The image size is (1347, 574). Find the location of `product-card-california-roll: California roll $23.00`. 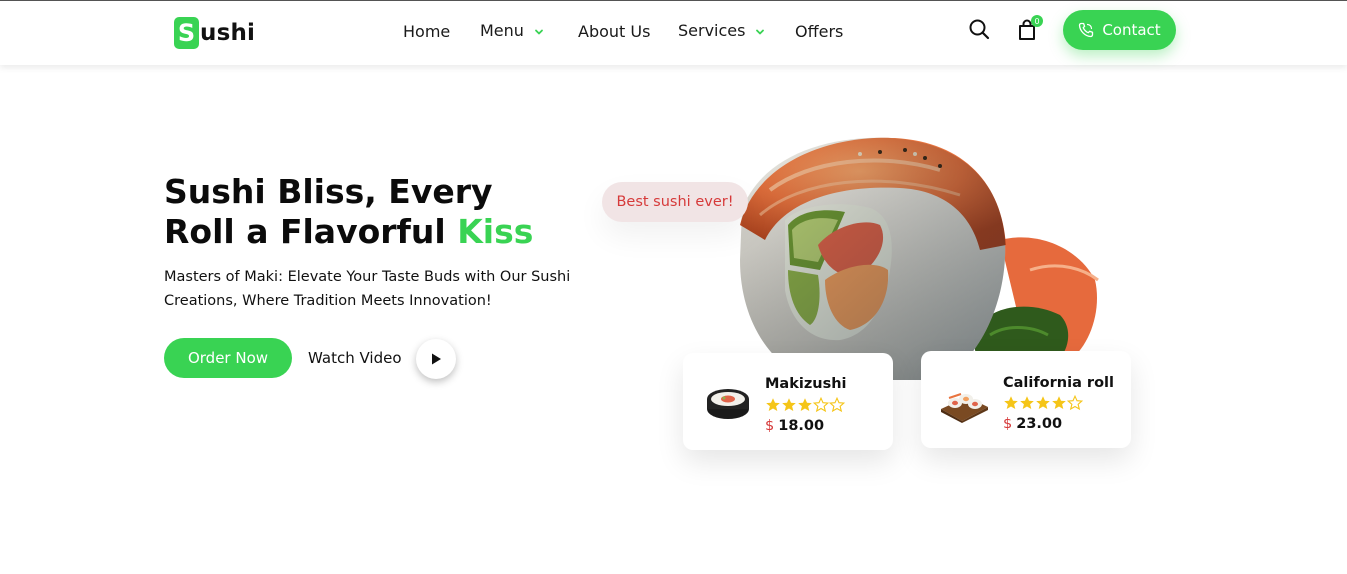

product-card-california-roll: California roll $23.00 is located at coordinates (1026, 399).